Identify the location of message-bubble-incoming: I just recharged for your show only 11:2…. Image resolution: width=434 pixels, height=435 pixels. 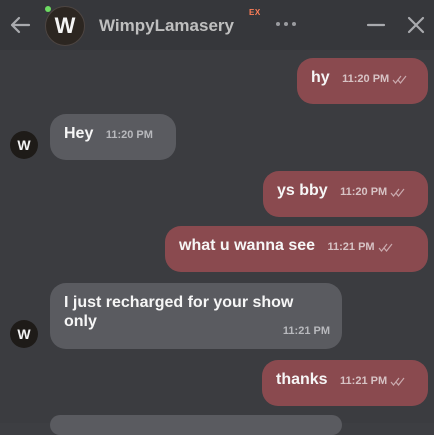
(196, 316).